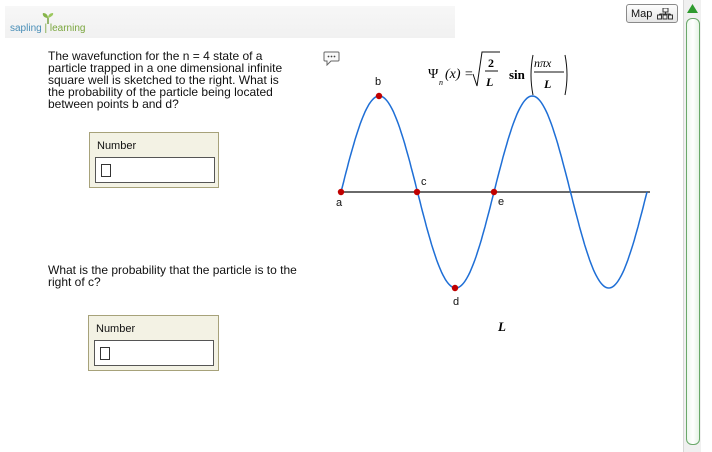 The image size is (712, 452). Describe the element at coordinates (517, 74) in the screenshot. I see `formula-sin: sin` at that location.